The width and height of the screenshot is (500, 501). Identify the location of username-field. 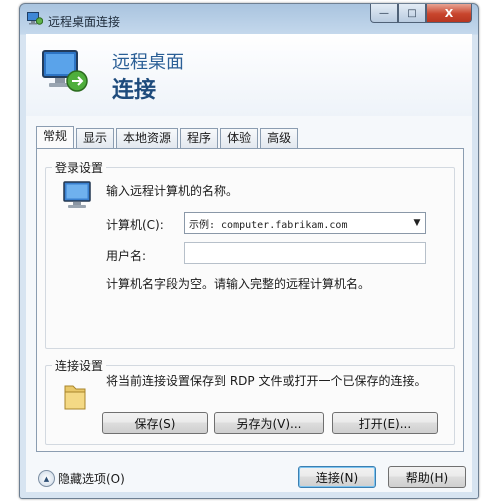
(305, 253).